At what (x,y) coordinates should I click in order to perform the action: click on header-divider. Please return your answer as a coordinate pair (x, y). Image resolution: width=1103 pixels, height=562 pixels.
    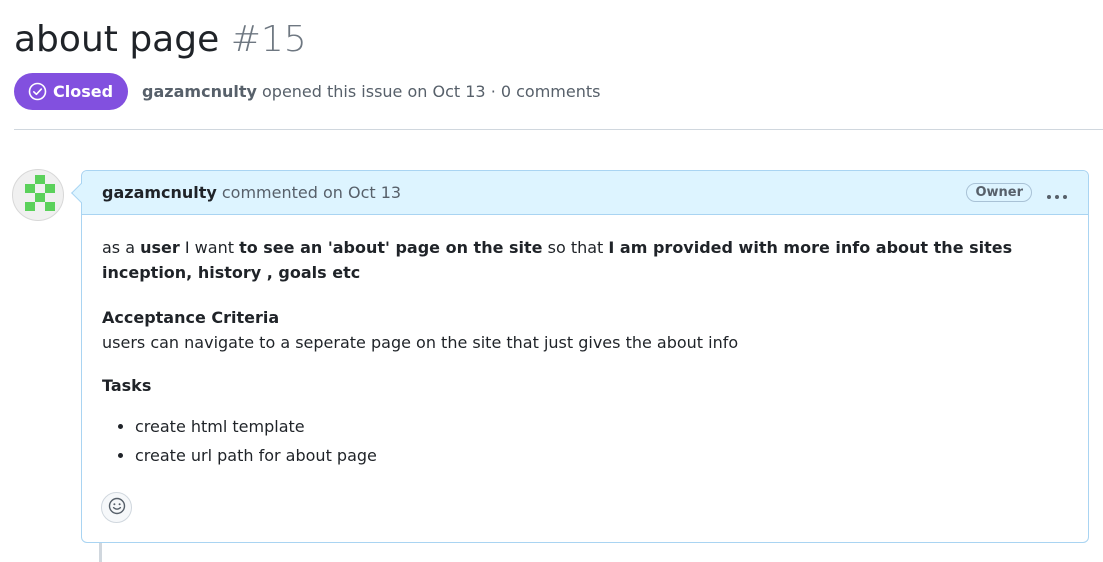
    Looking at the image, I should click on (558, 129).